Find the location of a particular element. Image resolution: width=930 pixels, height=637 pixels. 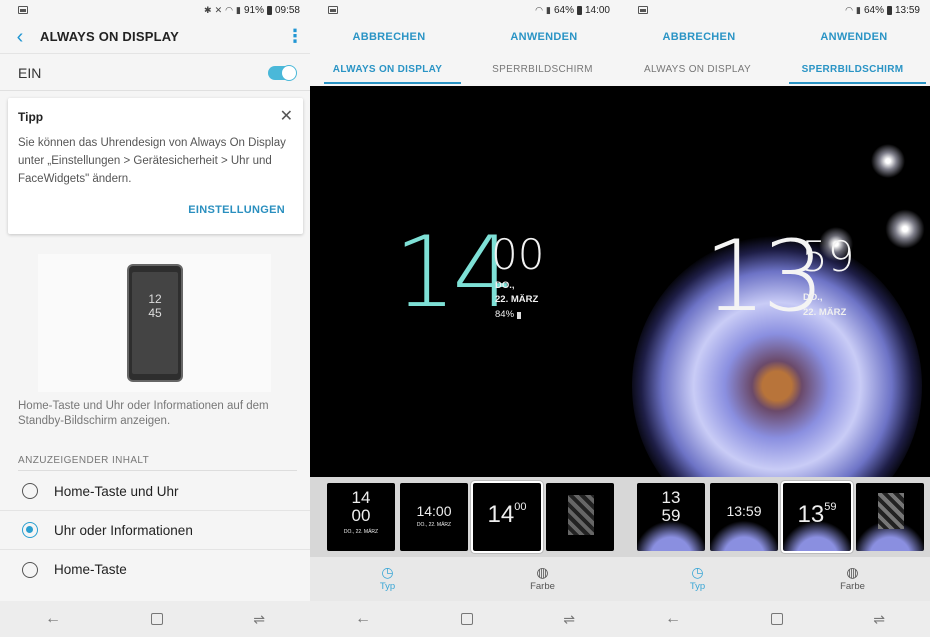

status-bar: ◠ ▮ 64% 13:59 is located at coordinates (775, 10).